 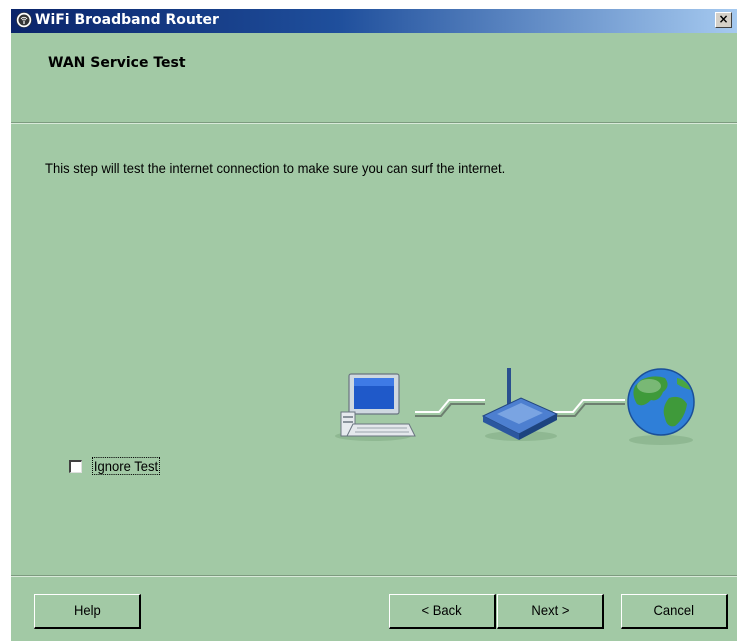 I want to click on cable-router-globe, so click(x=589, y=408).